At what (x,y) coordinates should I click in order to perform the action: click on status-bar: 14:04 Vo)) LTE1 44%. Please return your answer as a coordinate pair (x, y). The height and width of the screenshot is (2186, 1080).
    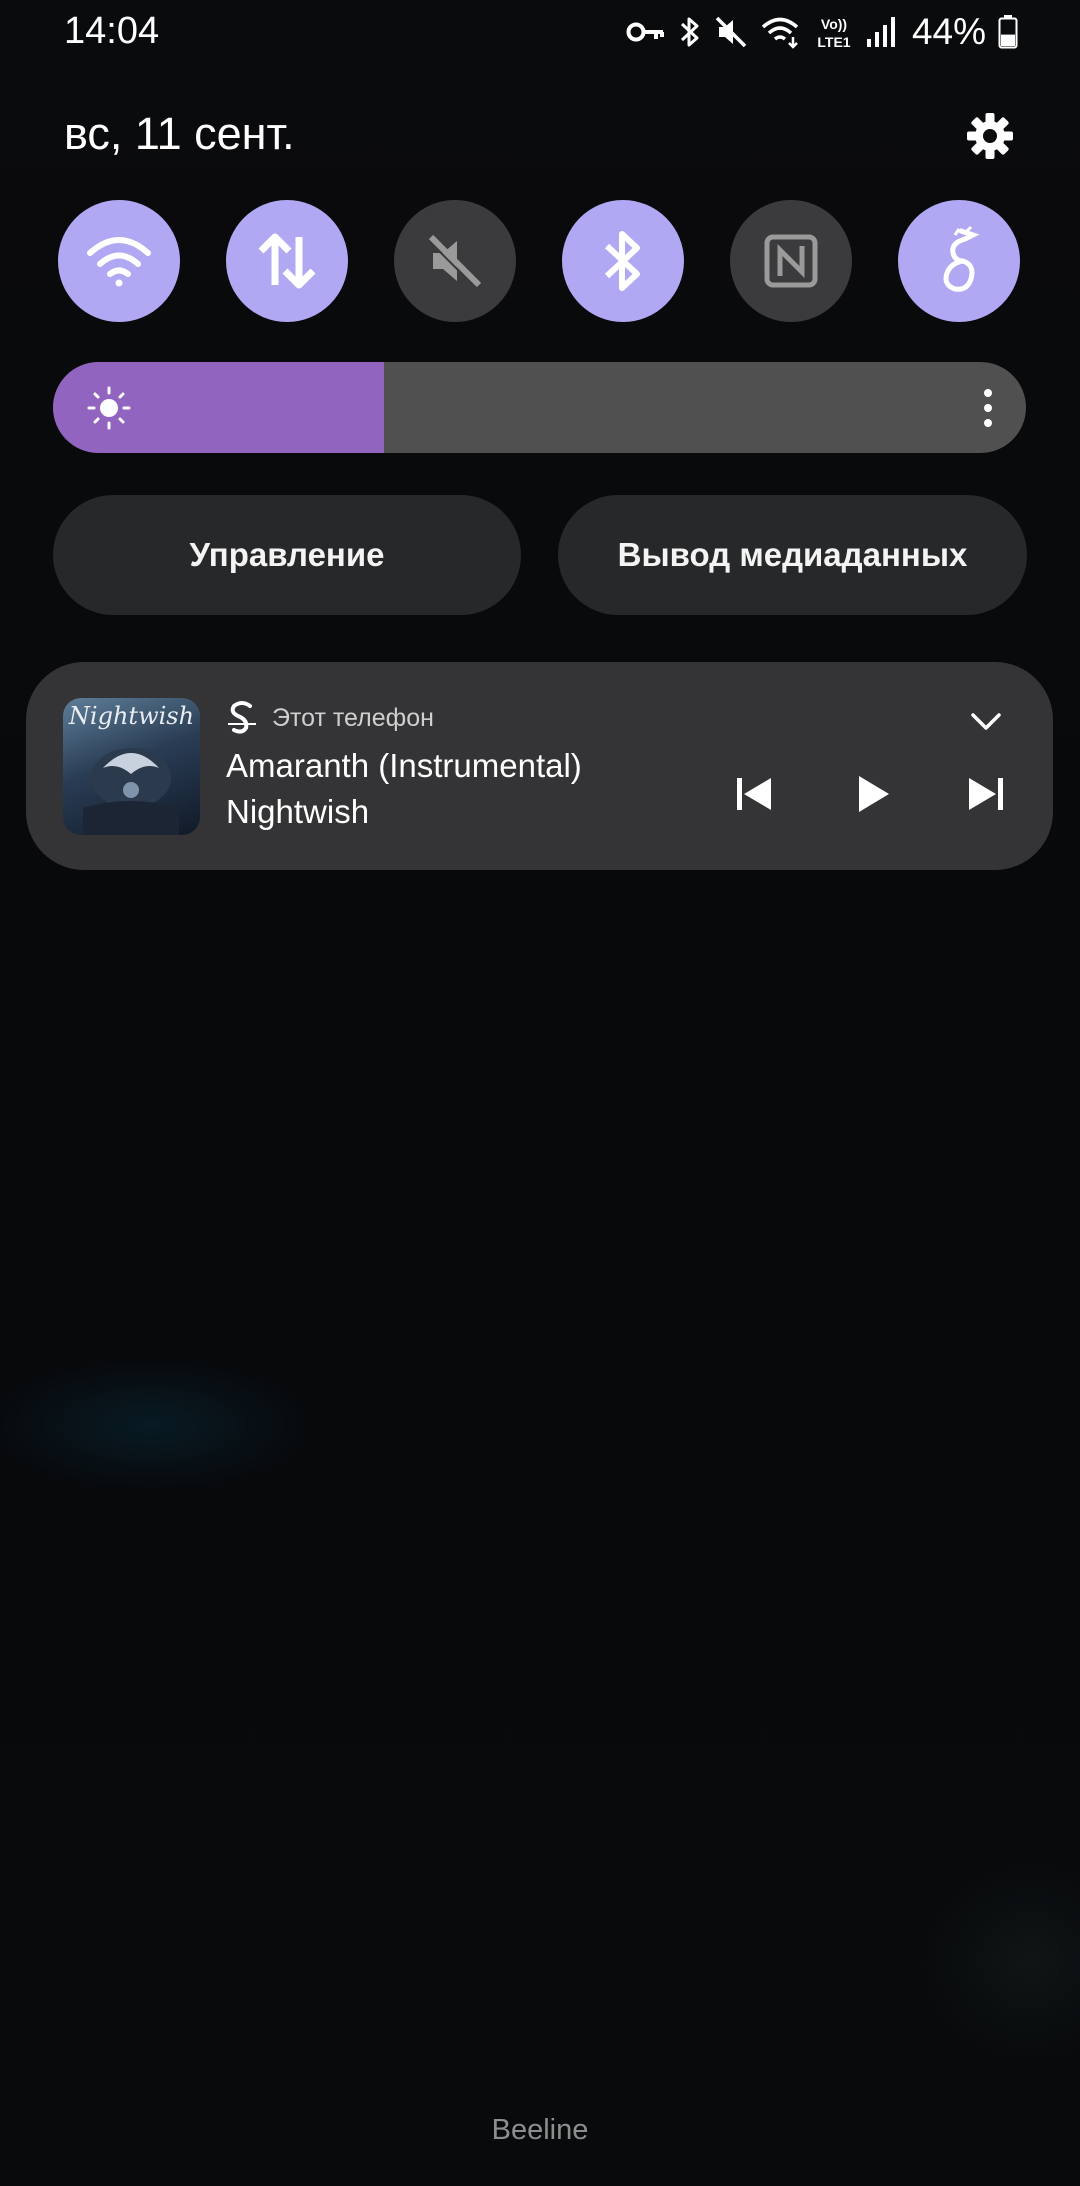
    Looking at the image, I should click on (540, 32).